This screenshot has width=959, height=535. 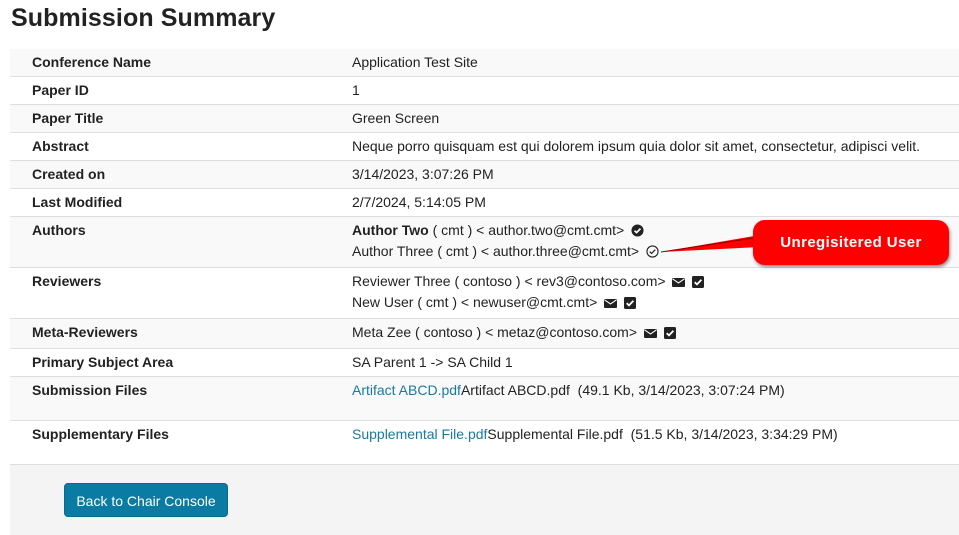 I want to click on meta-reviewer-name: Meta Zee, so click(x=382, y=332).